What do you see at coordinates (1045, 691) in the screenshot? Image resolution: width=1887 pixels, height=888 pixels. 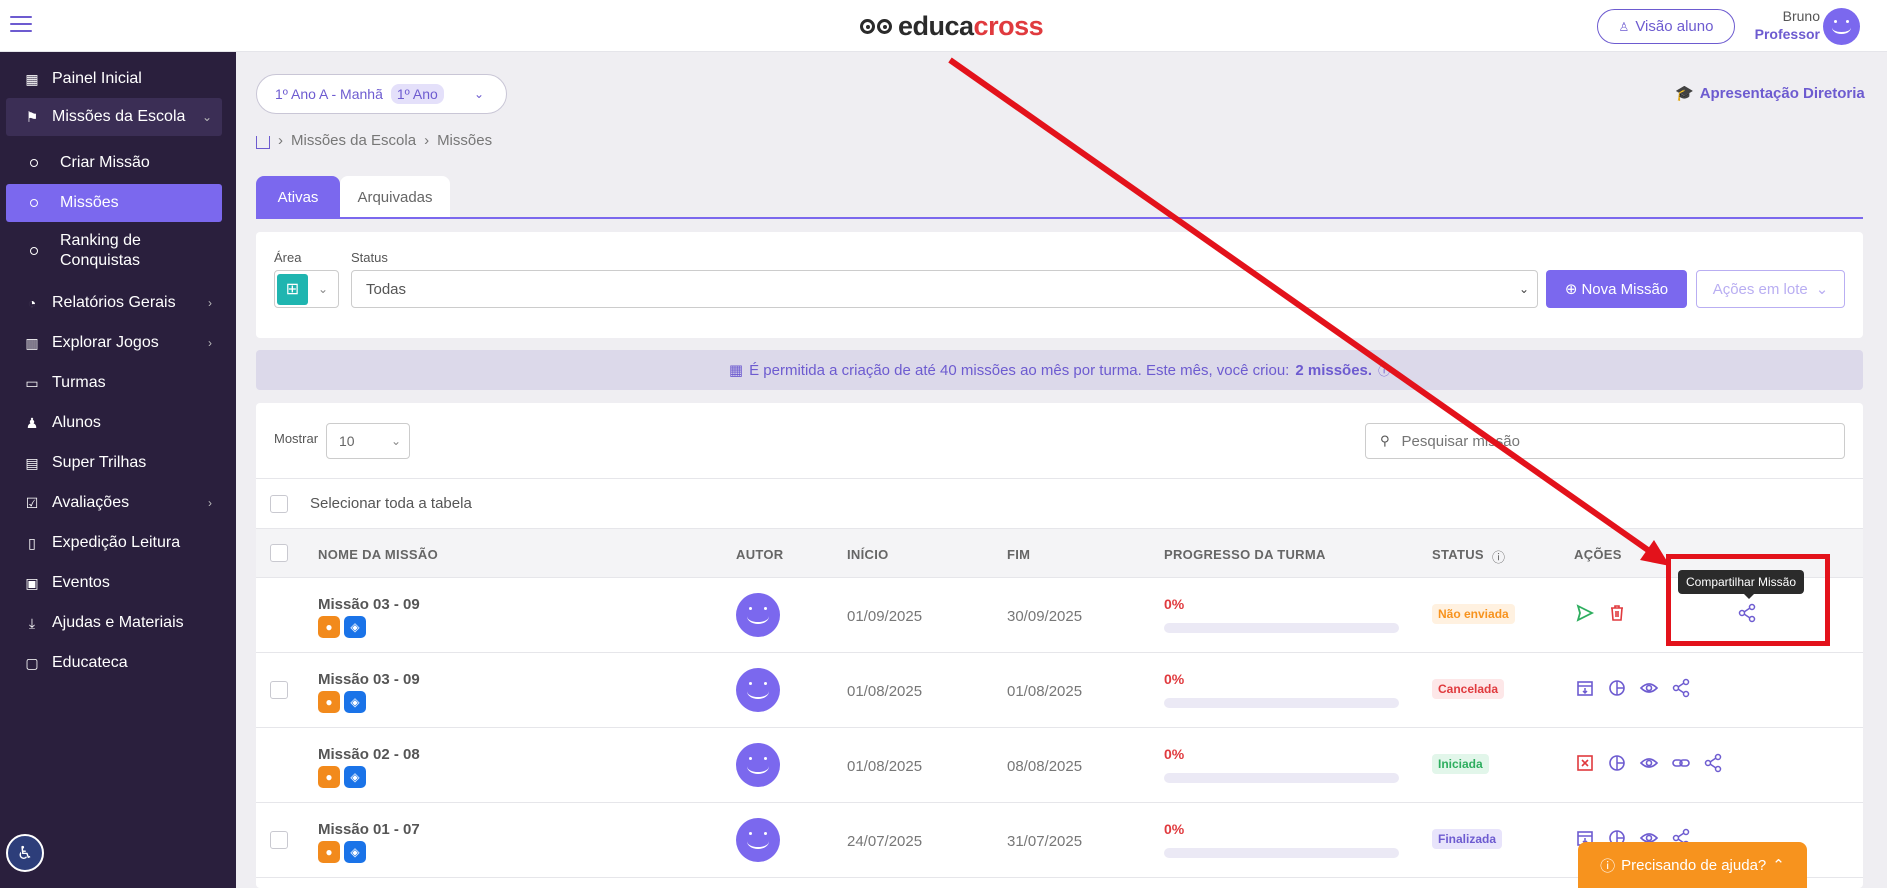 I see `mission-end: 01/08/2025` at bounding box center [1045, 691].